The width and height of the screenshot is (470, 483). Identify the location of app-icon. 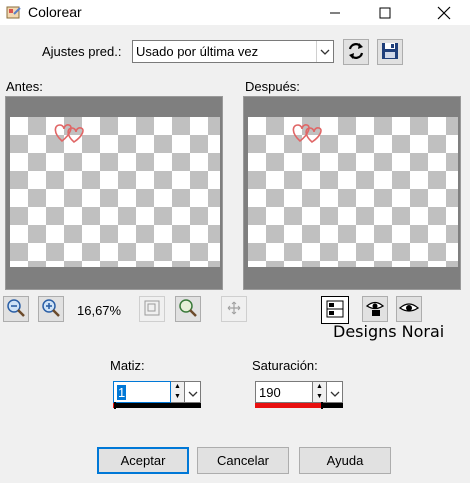
(14, 12).